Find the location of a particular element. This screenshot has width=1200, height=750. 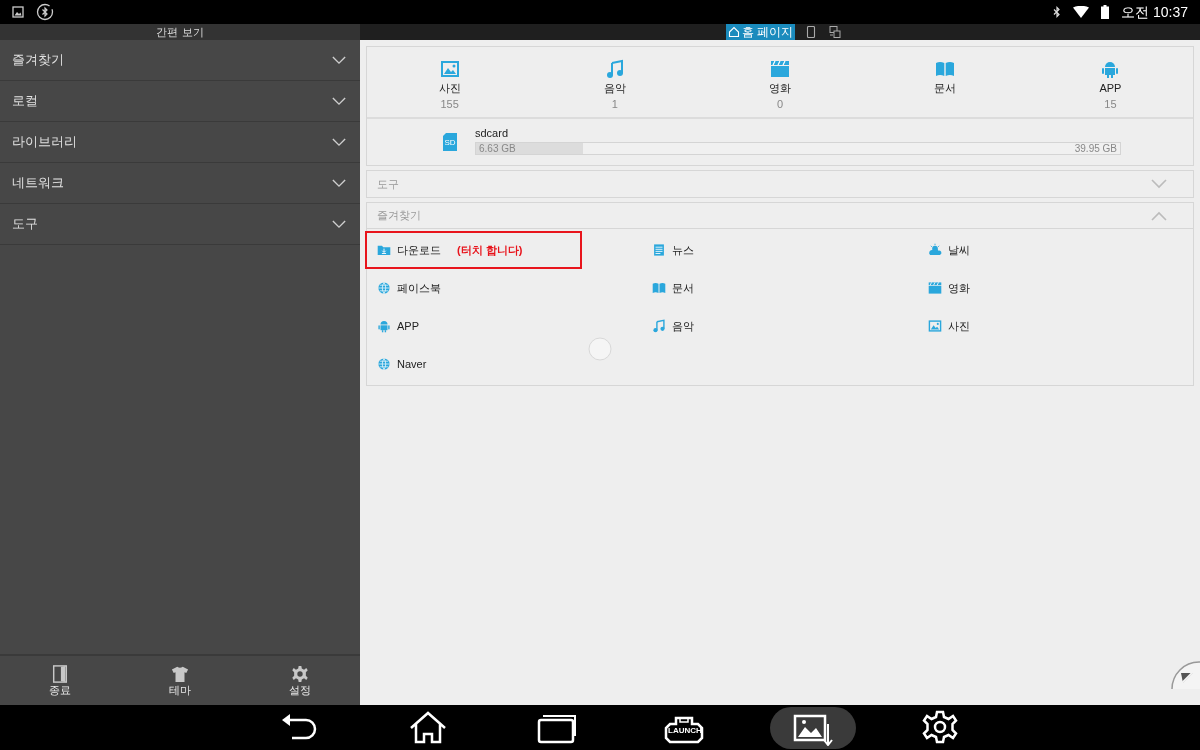

home-icon is located at coordinates (734, 32).